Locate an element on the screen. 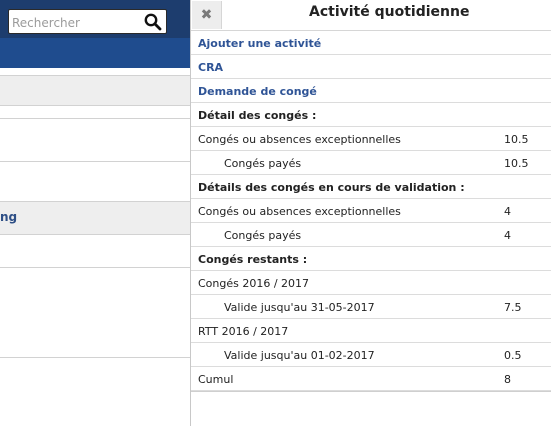 This screenshot has width=551, height=426. search-box is located at coordinates (87, 21).